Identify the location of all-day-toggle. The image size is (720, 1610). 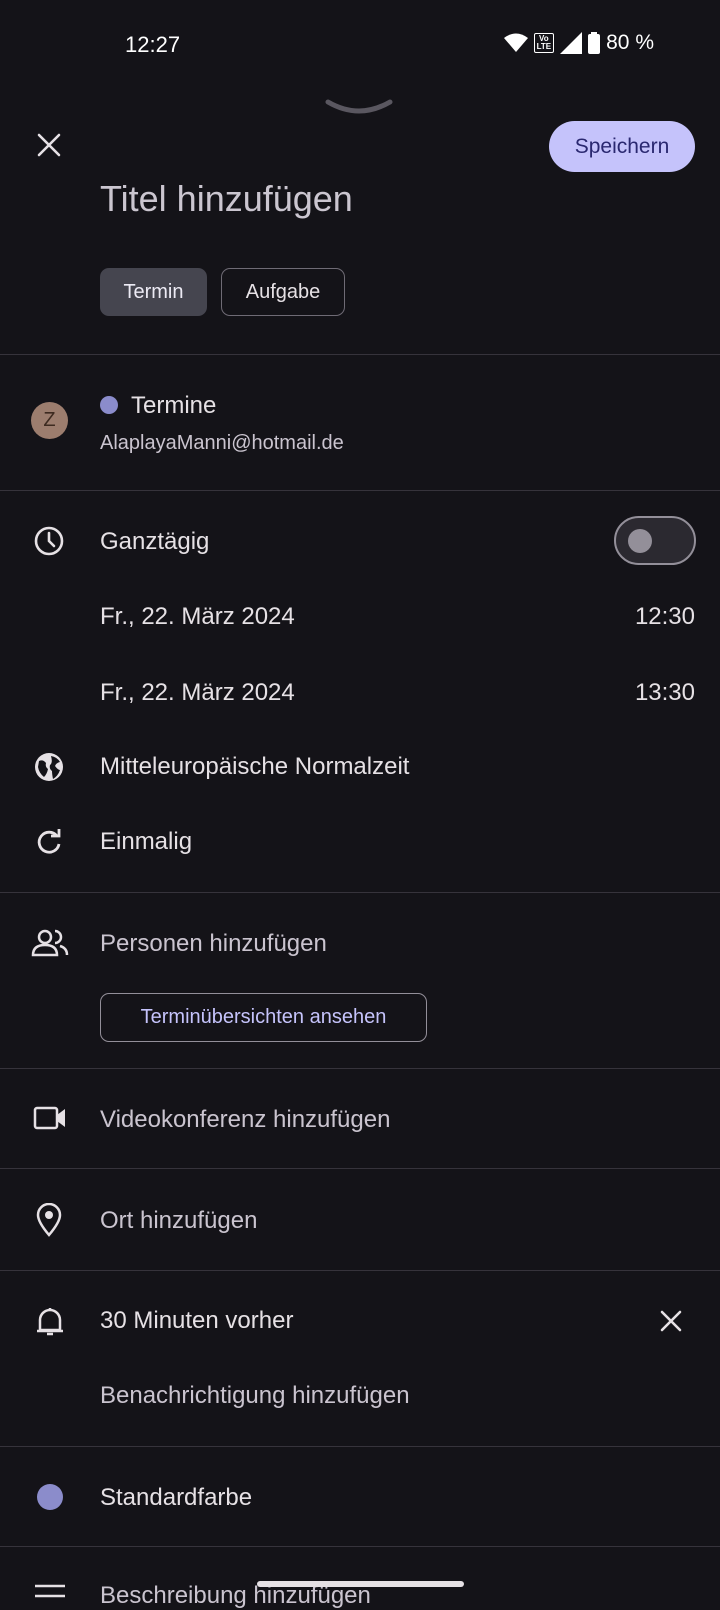
(655, 540).